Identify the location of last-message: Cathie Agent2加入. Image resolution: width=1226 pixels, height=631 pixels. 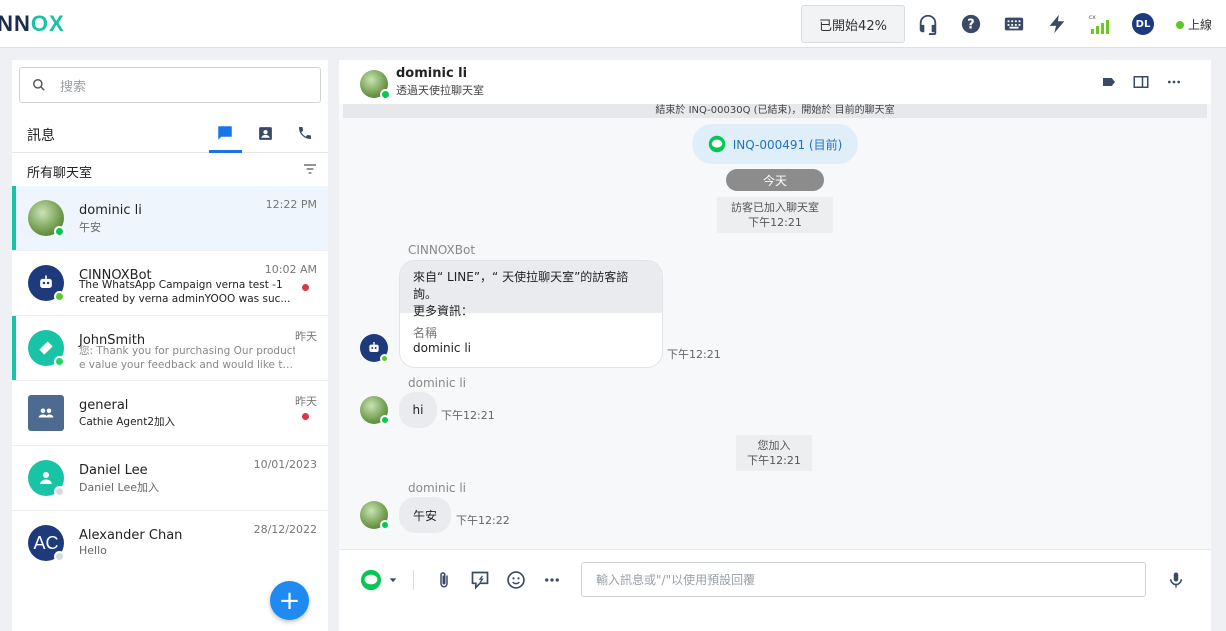
(127, 422).